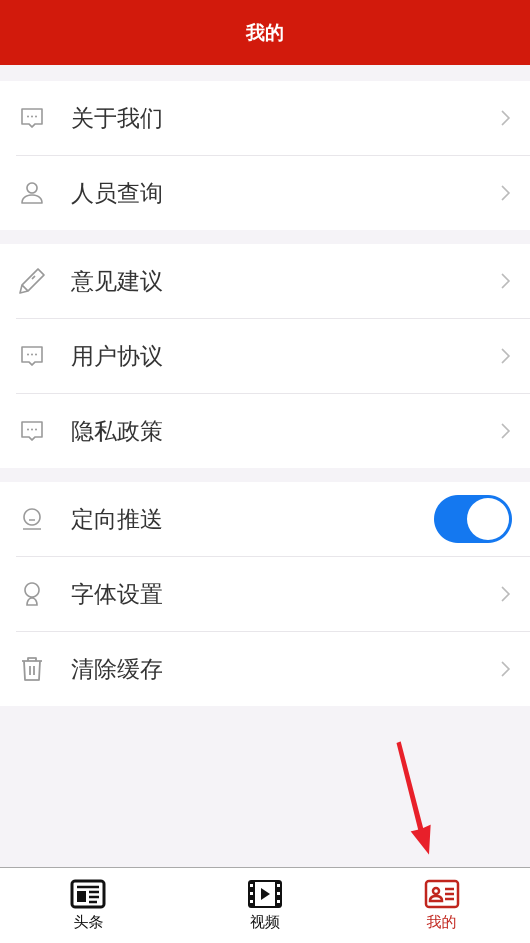  Describe the element at coordinates (117, 432) in the screenshot. I see `row-label: 隐私政策` at that location.